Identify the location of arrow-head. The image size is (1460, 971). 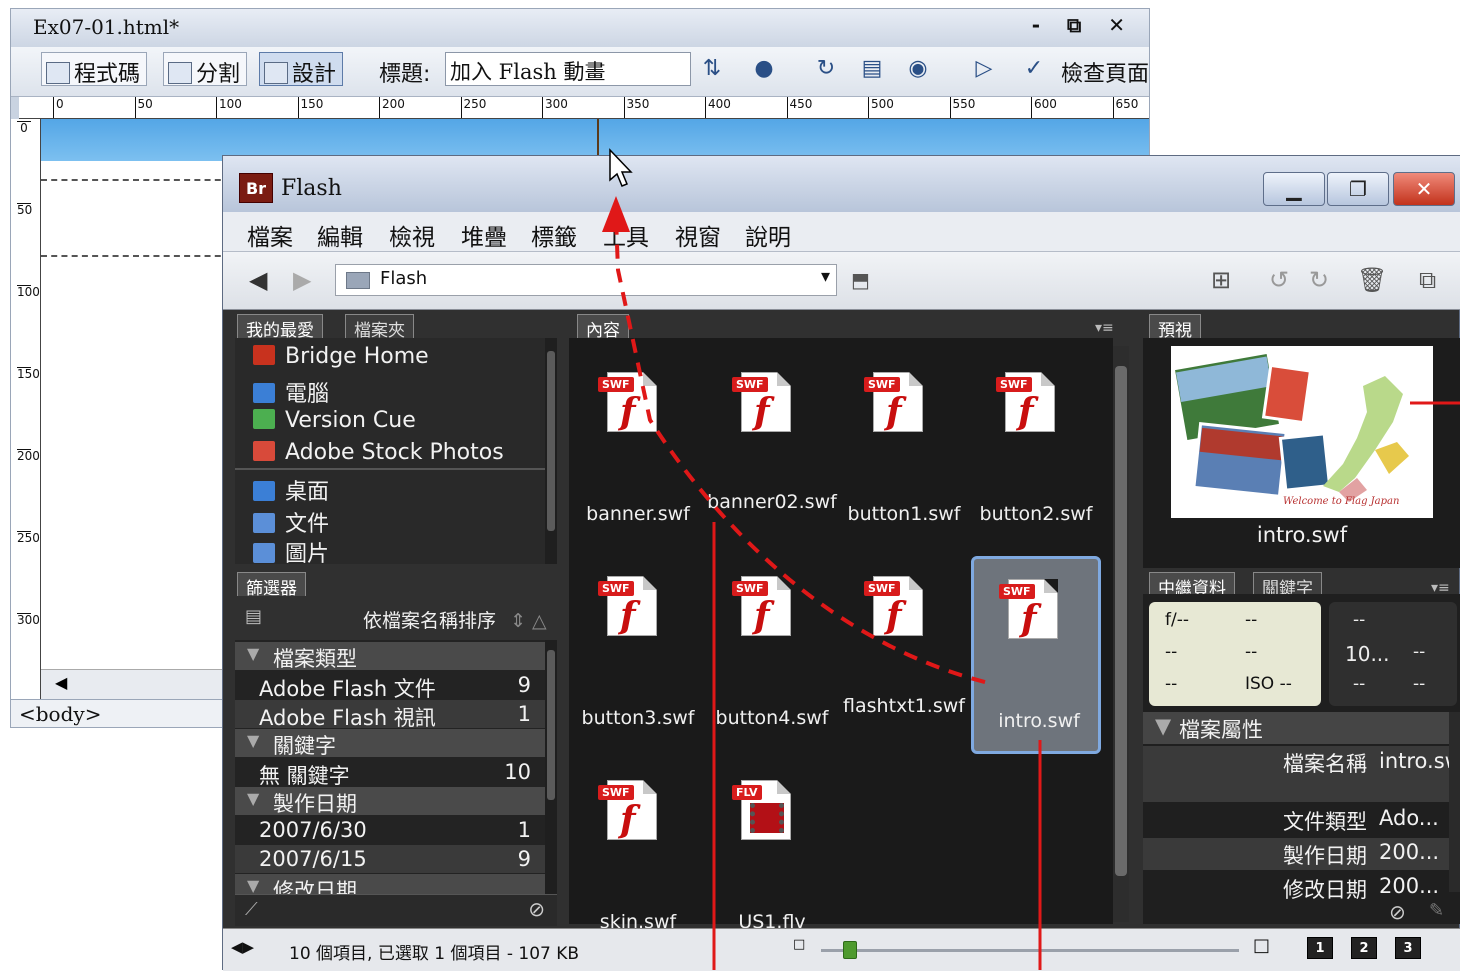
(616, 214).